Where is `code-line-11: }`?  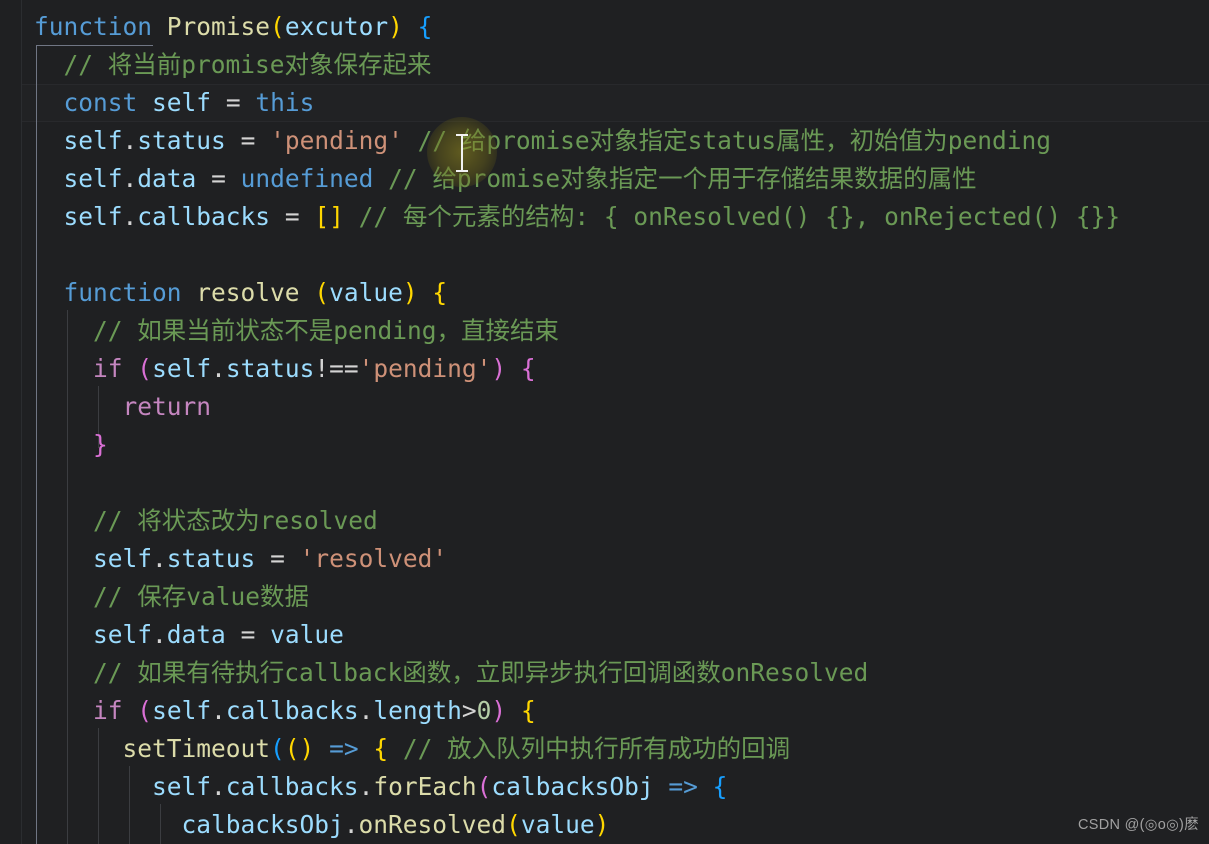
code-line-11: } is located at coordinates (604, 445).